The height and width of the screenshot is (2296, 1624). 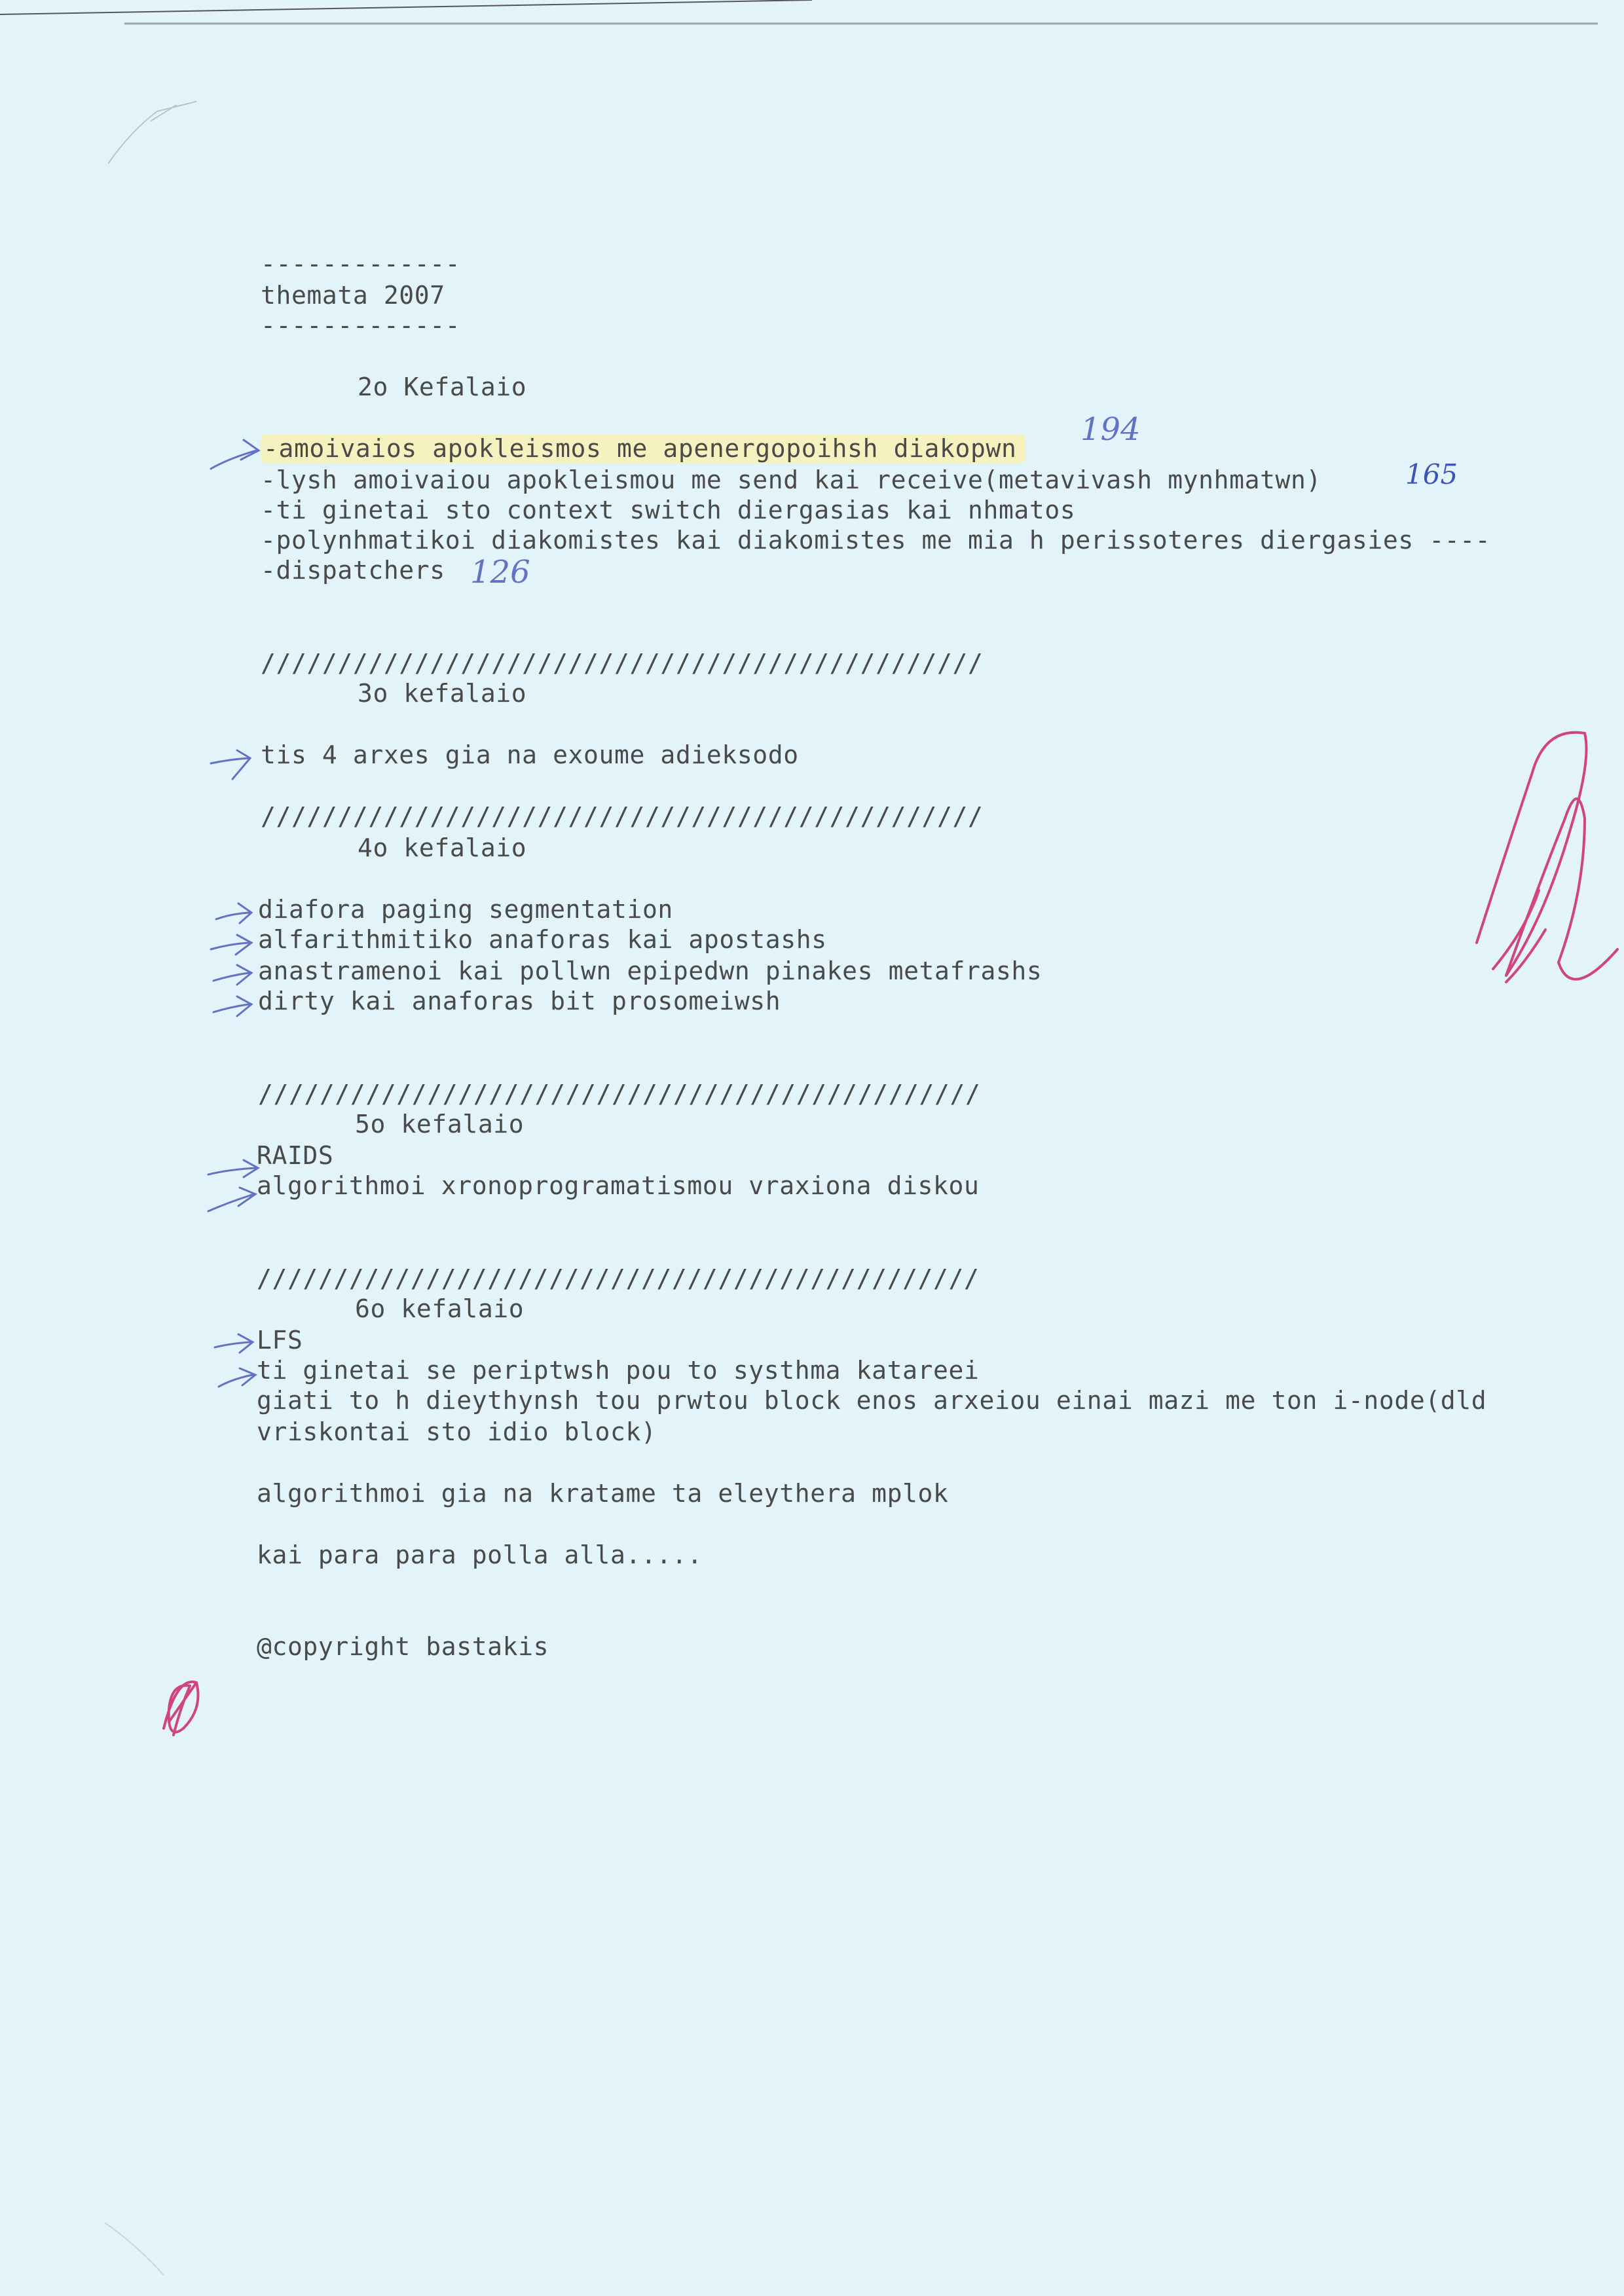 What do you see at coordinates (500, 572) in the screenshot?
I see `handwritten-page-ref: 126` at bounding box center [500, 572].